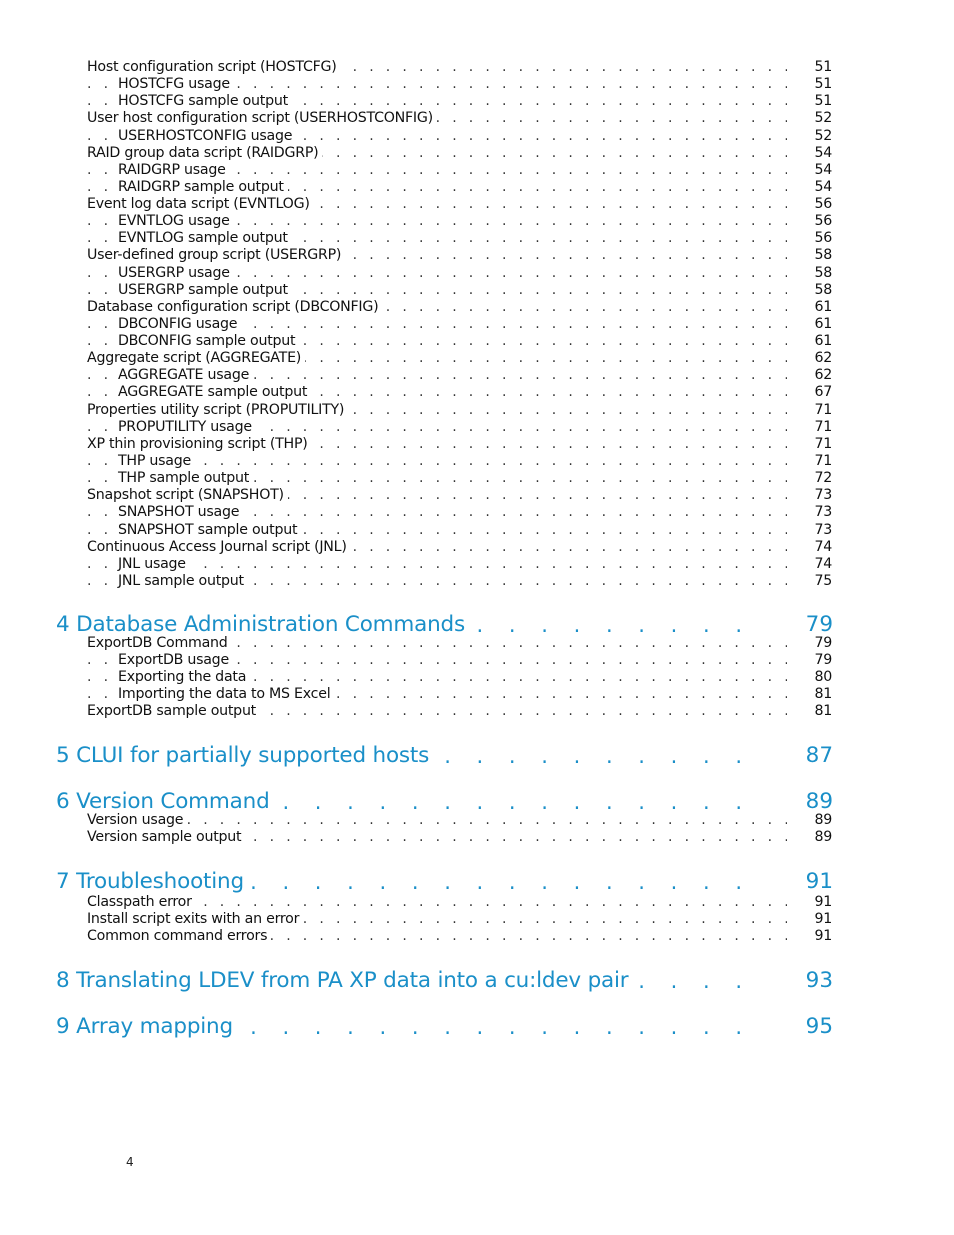 This screenshot has width=954, height=1235. What do you see at coordinates (215, 393) in the screenshot?
I see `toc-entry-title: AGGREGATE sample output` at bounding box center [215, 393].